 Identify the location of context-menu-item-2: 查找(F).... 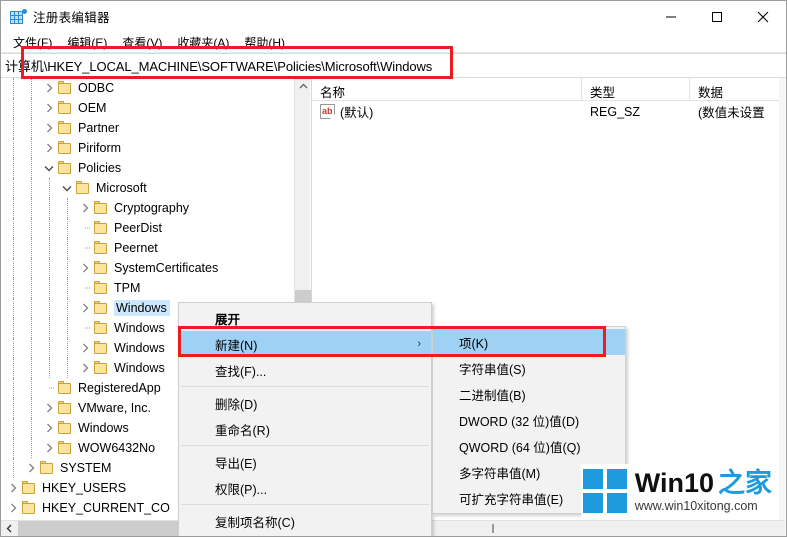
(305, 370).